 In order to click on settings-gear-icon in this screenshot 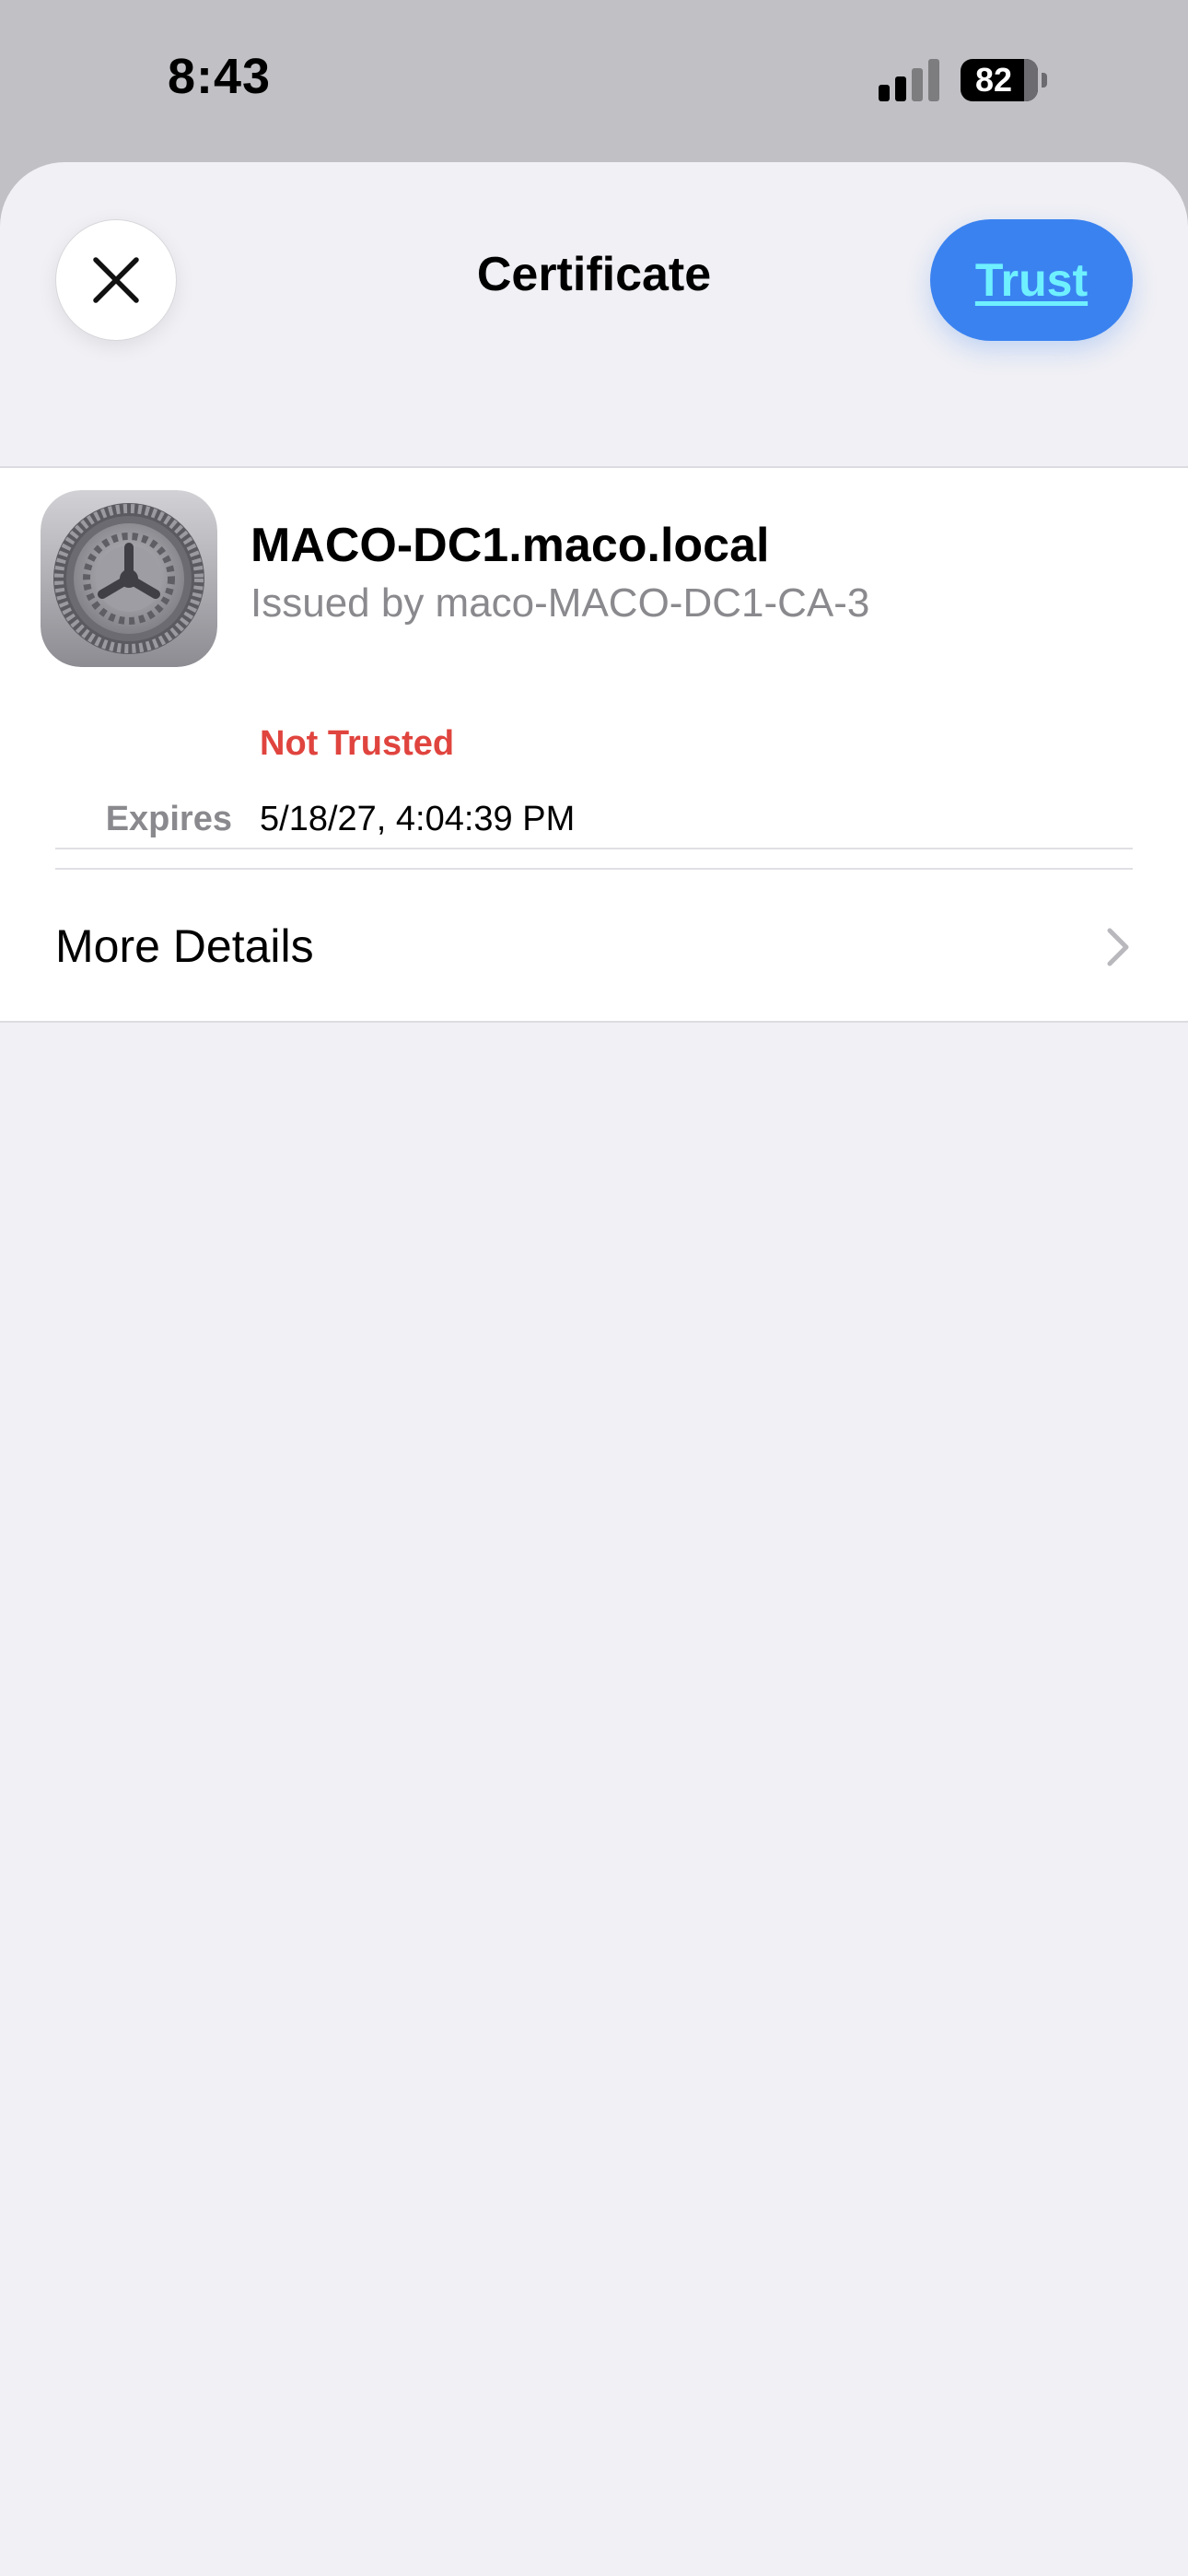, I will do `click(129, 578)`.